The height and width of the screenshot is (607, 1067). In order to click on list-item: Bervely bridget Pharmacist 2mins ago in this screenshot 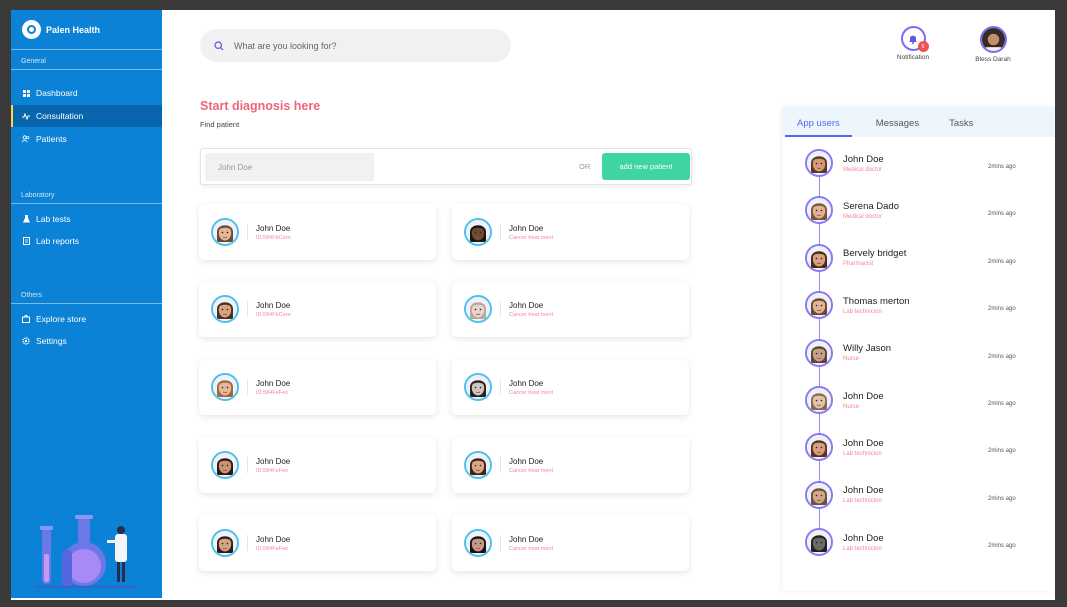, I will do `click(927, 258)`.